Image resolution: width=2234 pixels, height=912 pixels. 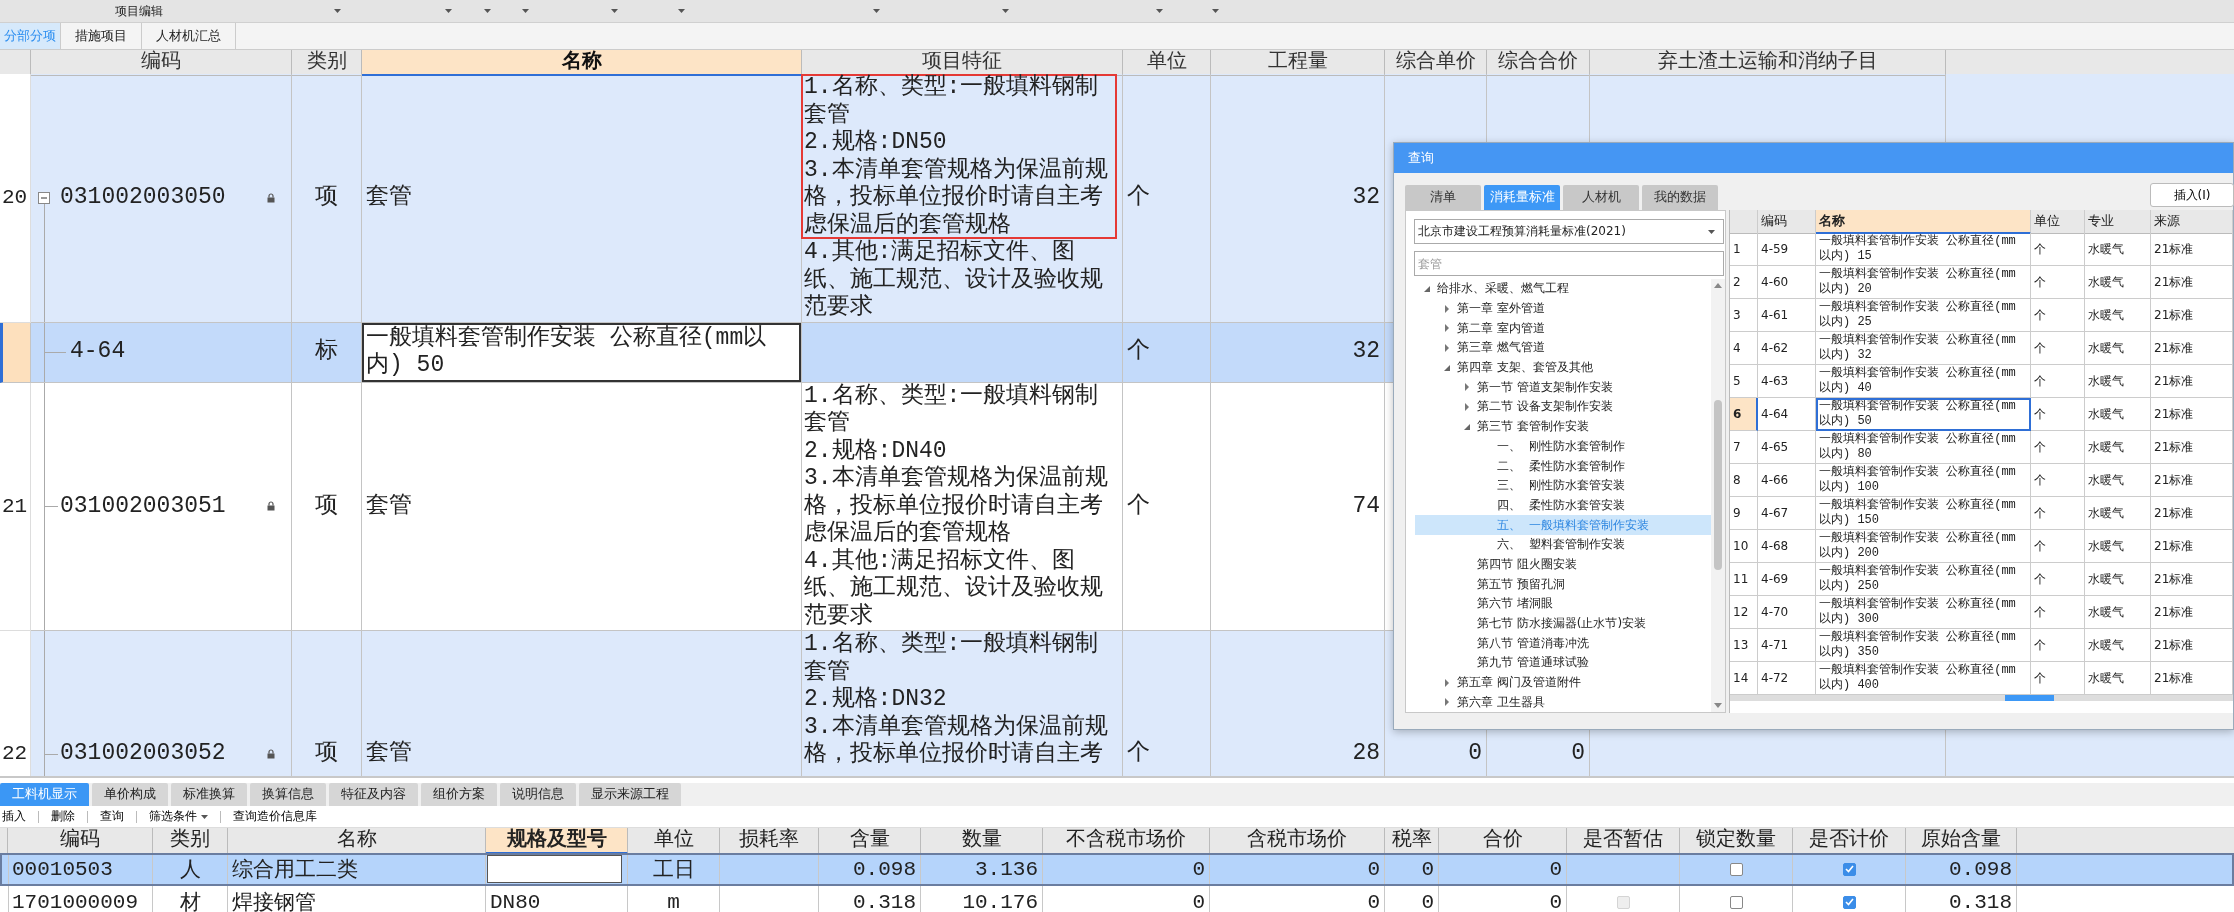 I want to click on tab: 显示来源工程, so click(x=630, y=794).